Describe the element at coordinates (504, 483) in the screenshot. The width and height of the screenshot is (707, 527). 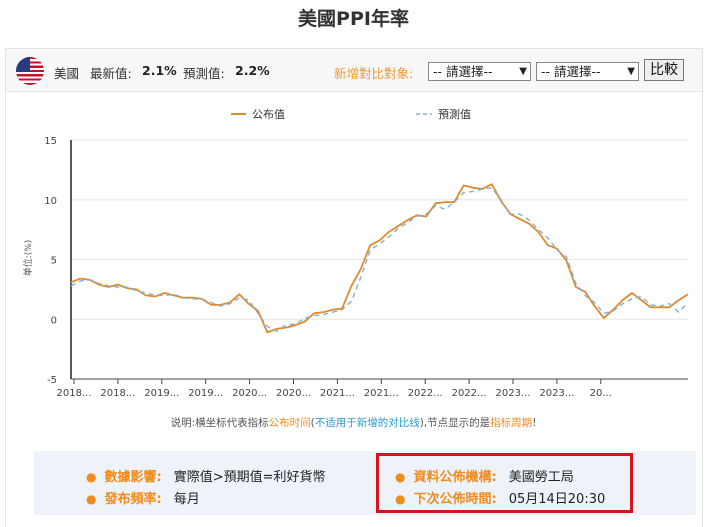
I see `highlight-box` at that location.